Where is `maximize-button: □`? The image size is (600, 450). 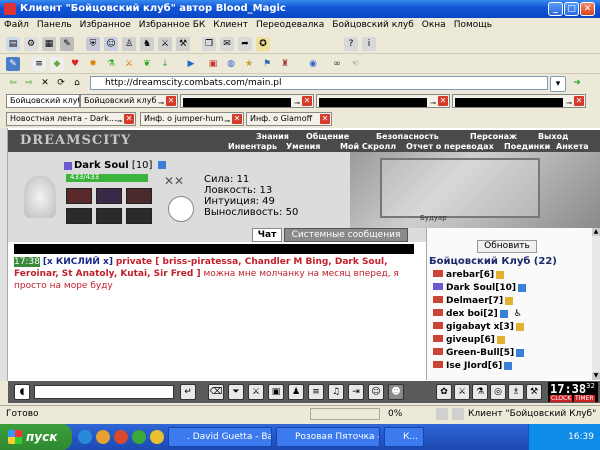 maximize-button: □ is located at coordinates (571, 9).